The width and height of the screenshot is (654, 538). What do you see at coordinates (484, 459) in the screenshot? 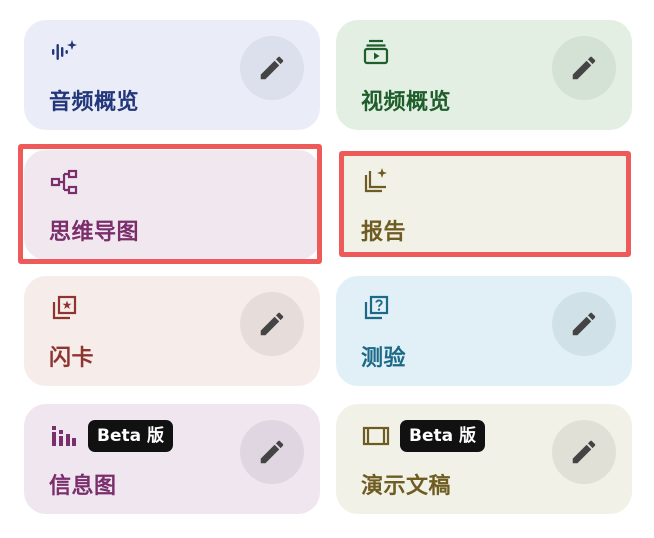
I see `card-slides: Beta 版 演示文稿` at bounding box center [484, 459].